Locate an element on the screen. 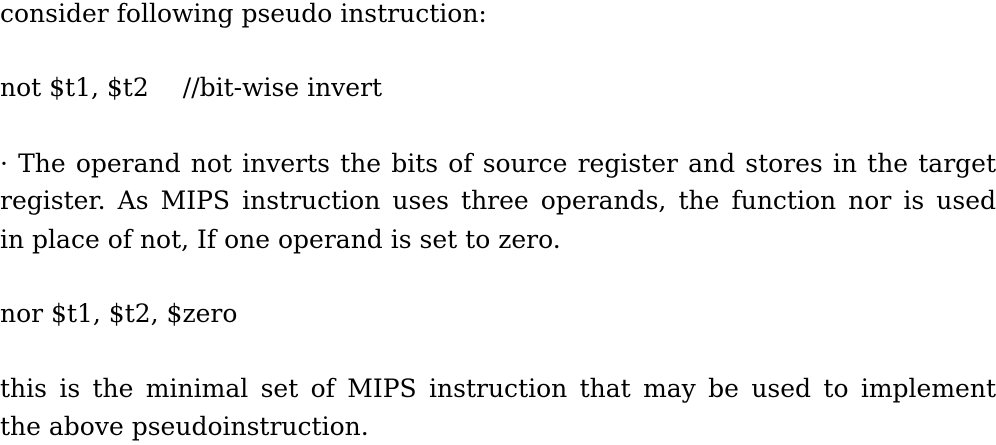 The width and height of the screenshot is (996, 445). pseudo-instruction-code: not $t1, $t2 is located at coordinates (74, 87).